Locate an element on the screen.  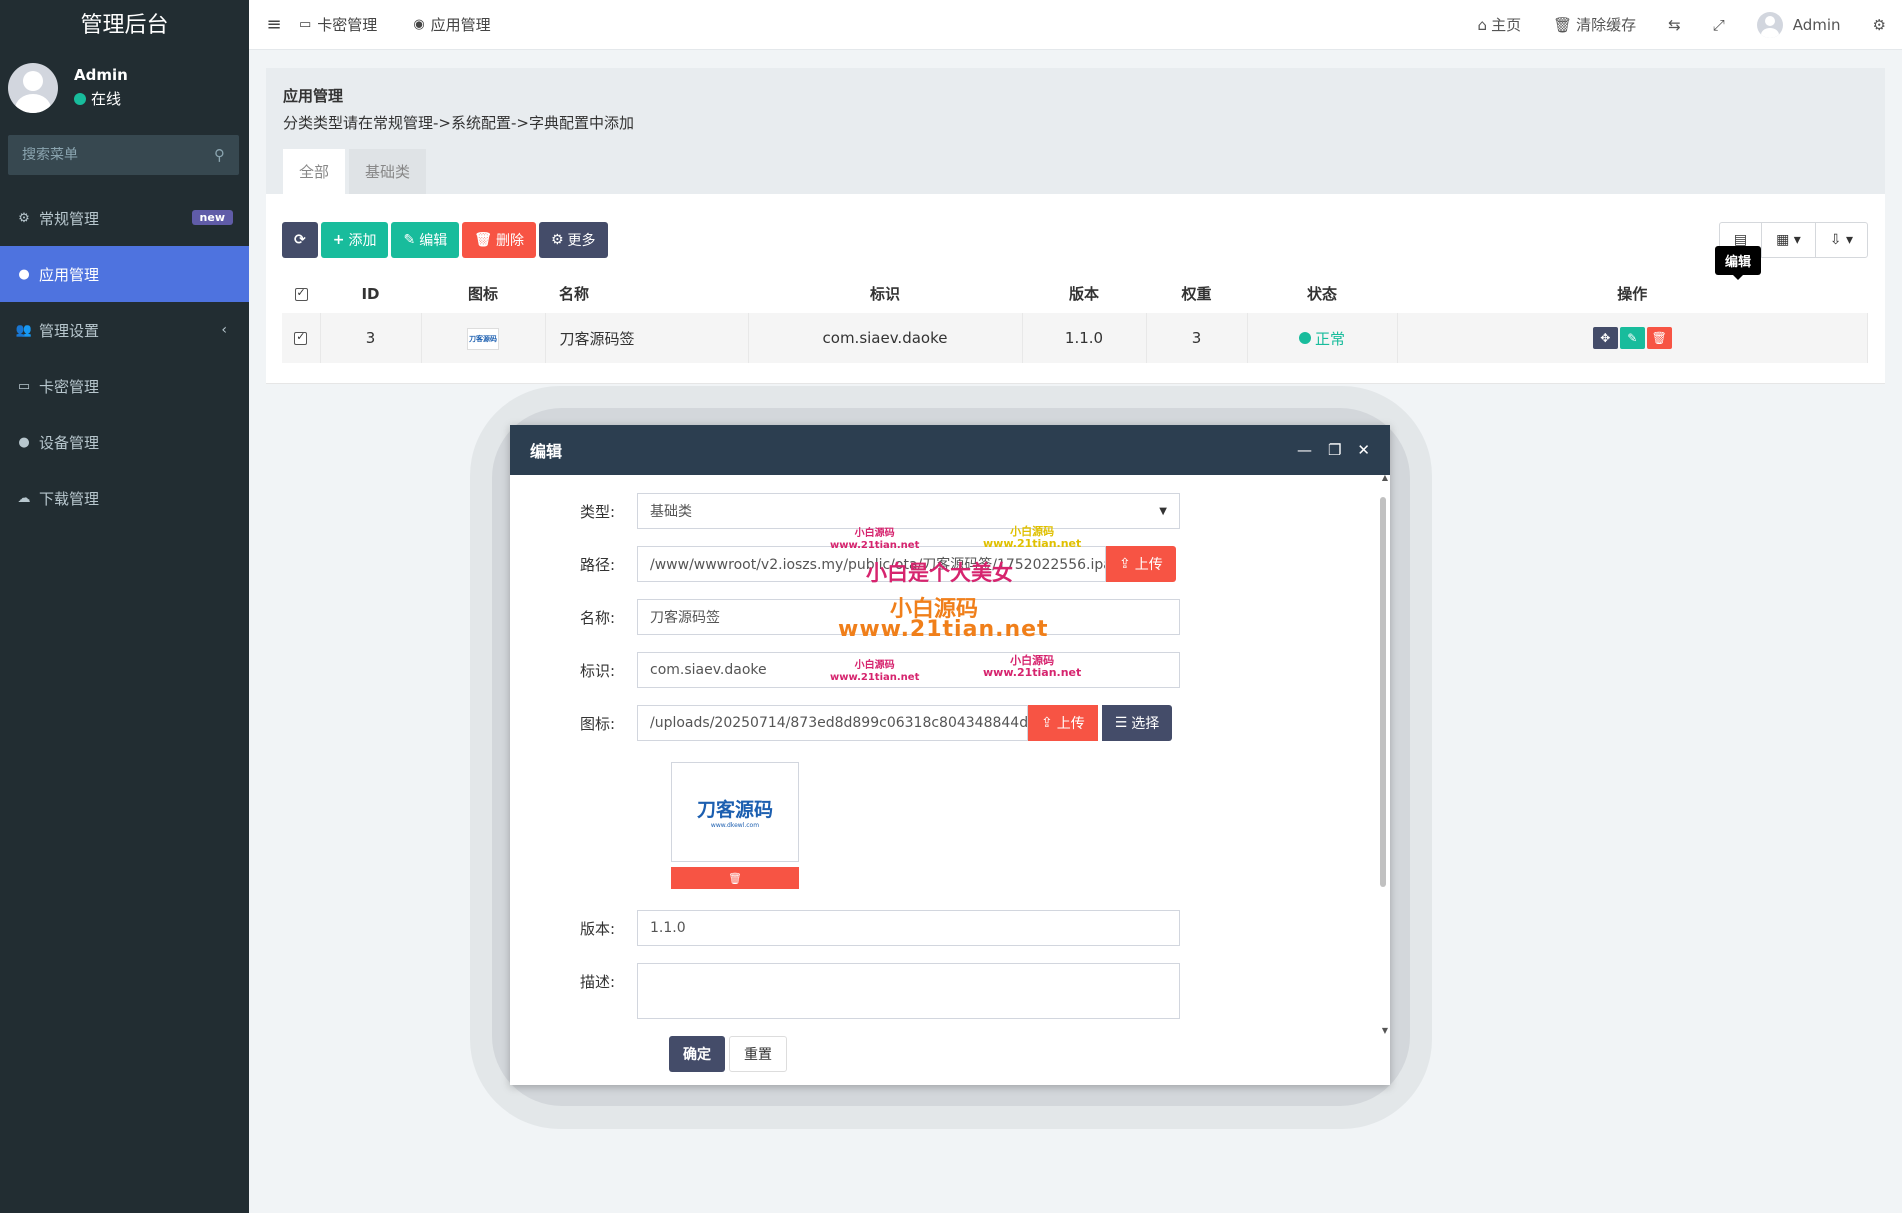
refresh-icon: ⟳ is located at coordinates (300, 240).